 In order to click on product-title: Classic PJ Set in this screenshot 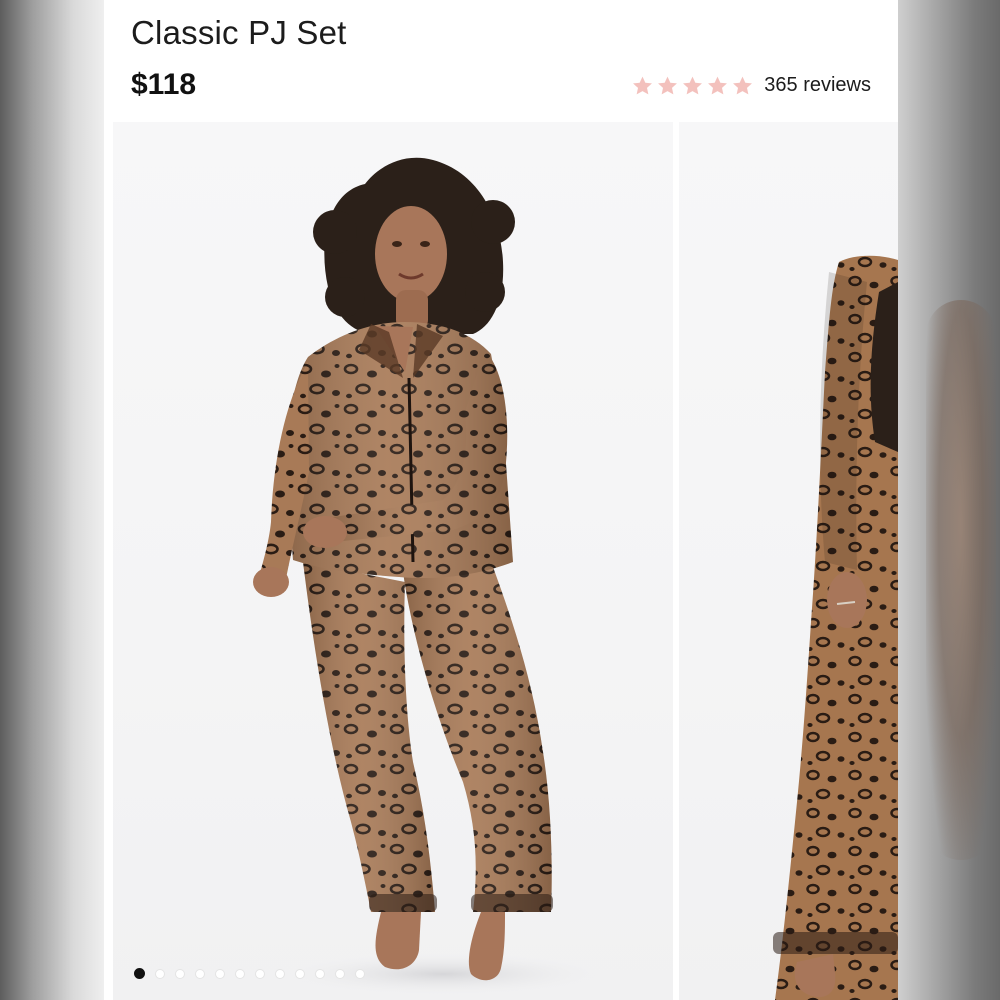, I will do `click(239, 32)`.